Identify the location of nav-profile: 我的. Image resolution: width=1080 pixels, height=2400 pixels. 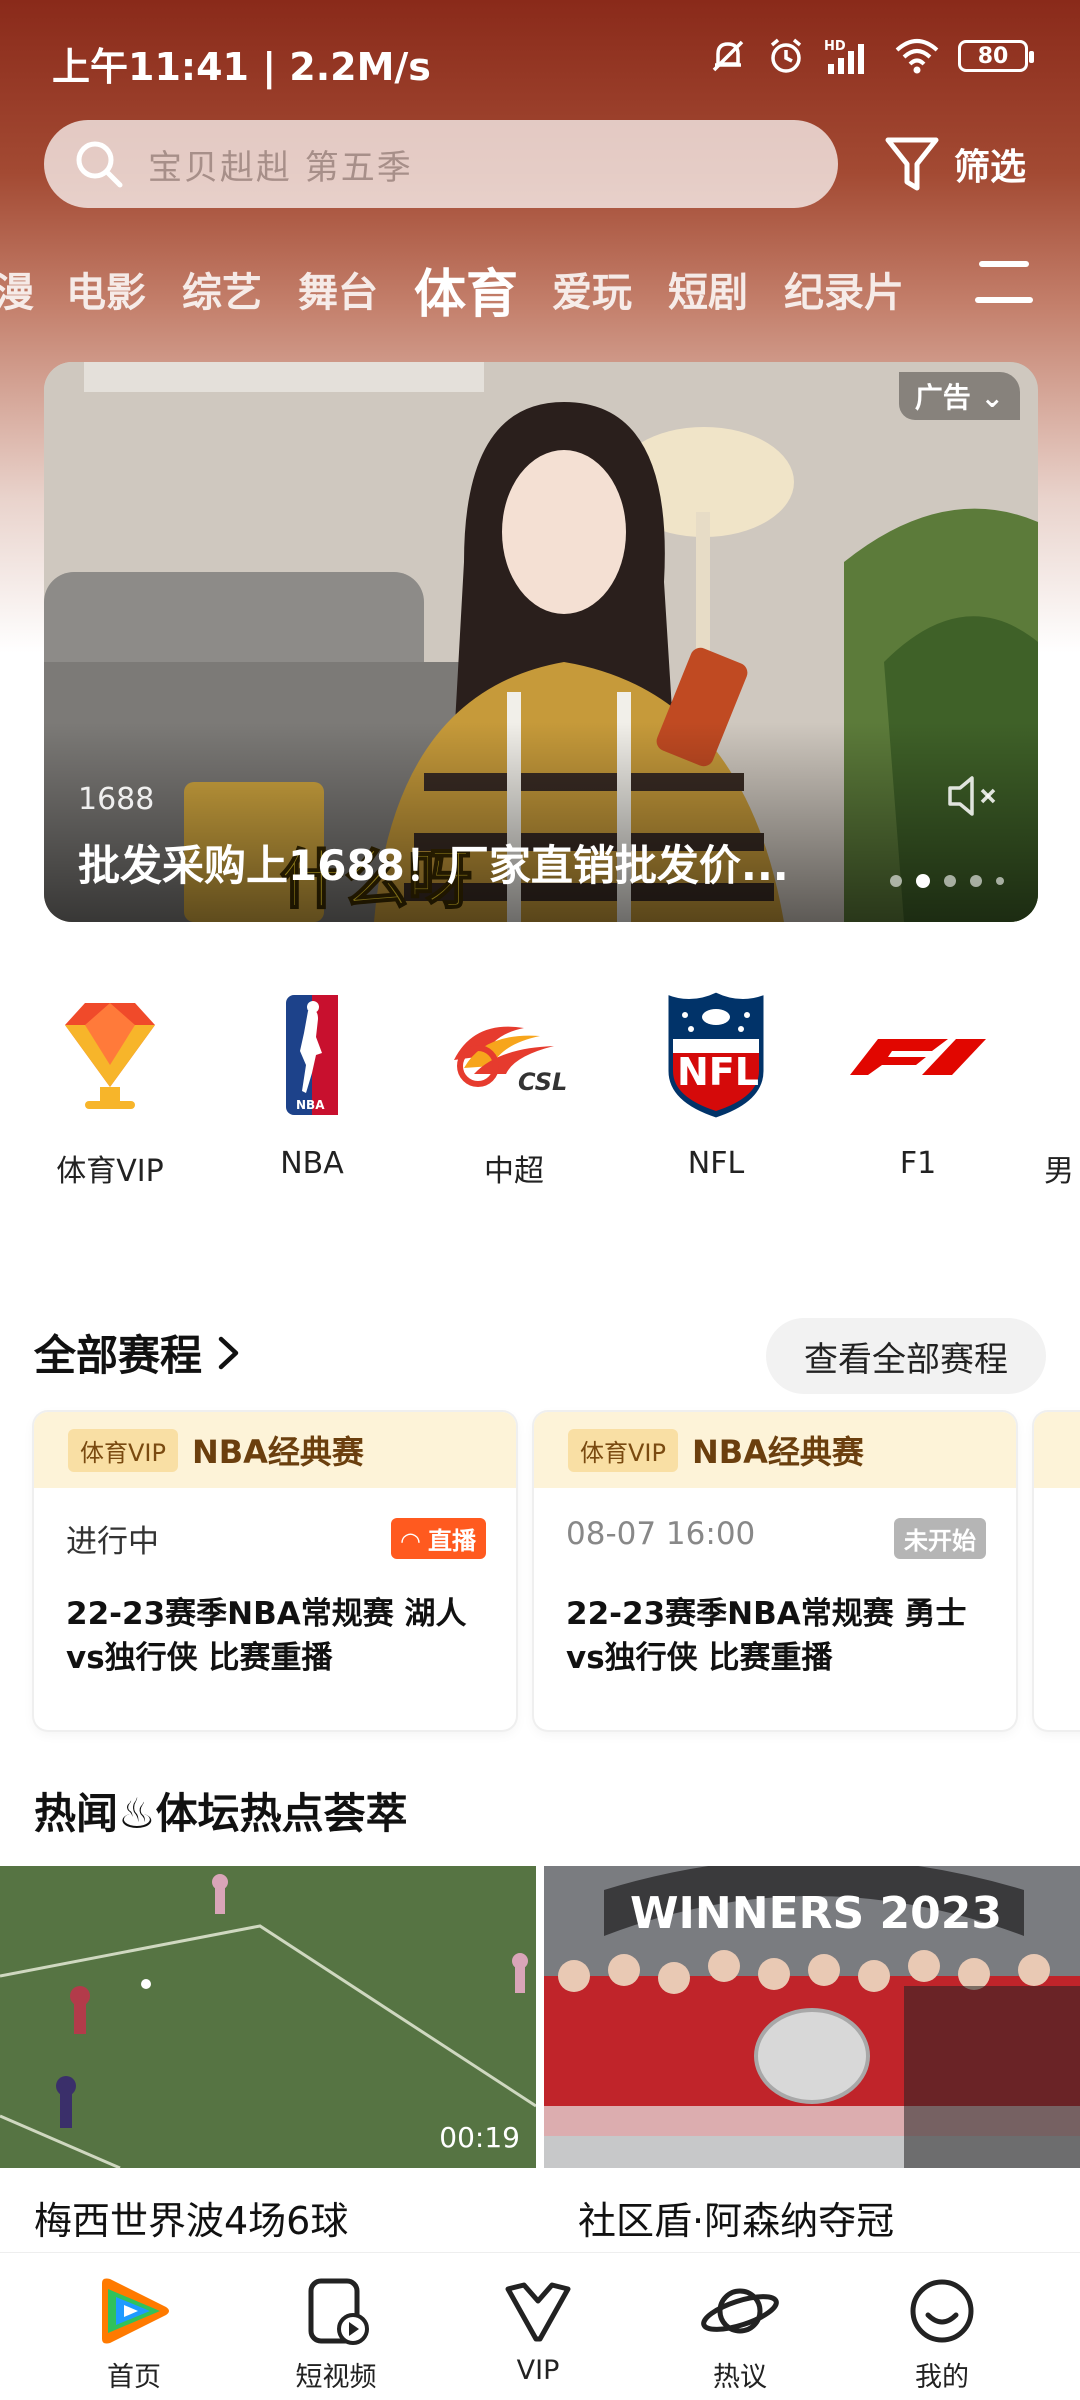
(942, 2332).